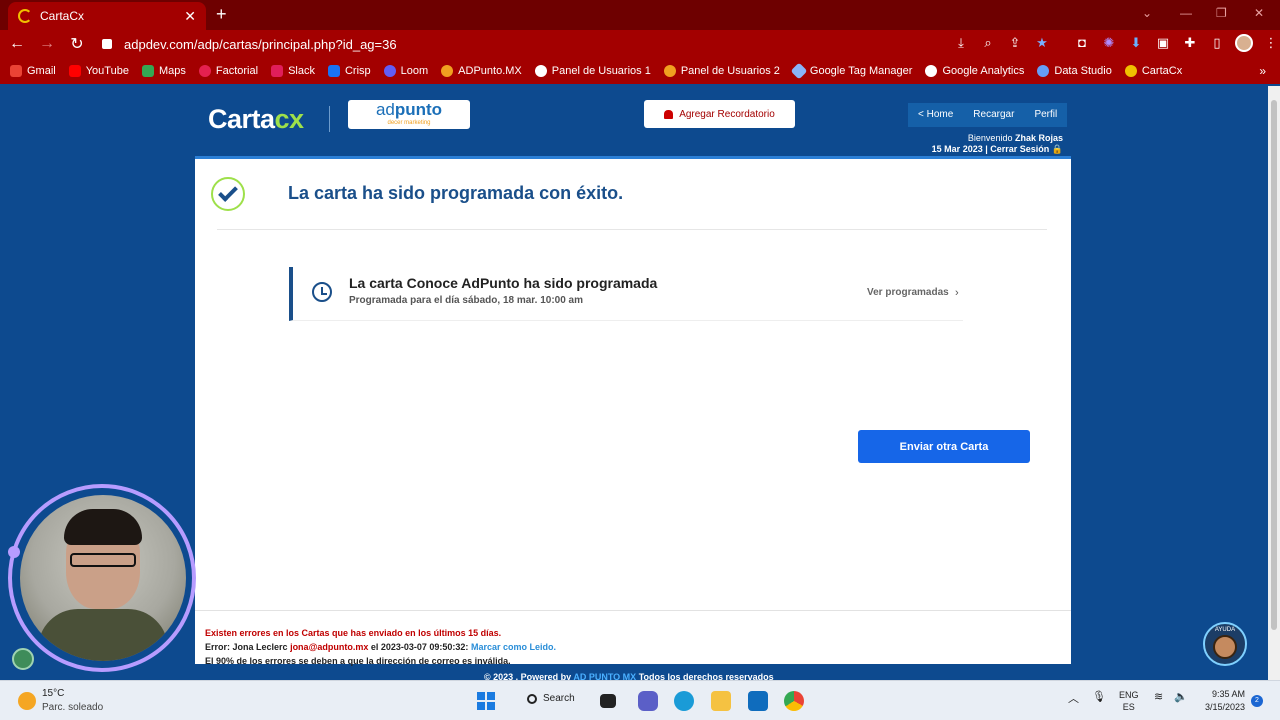  Describe the element at coordinates (246, 647) in the screenshot. I see `error-recipient: Error: Jona Leclerc` at that location.